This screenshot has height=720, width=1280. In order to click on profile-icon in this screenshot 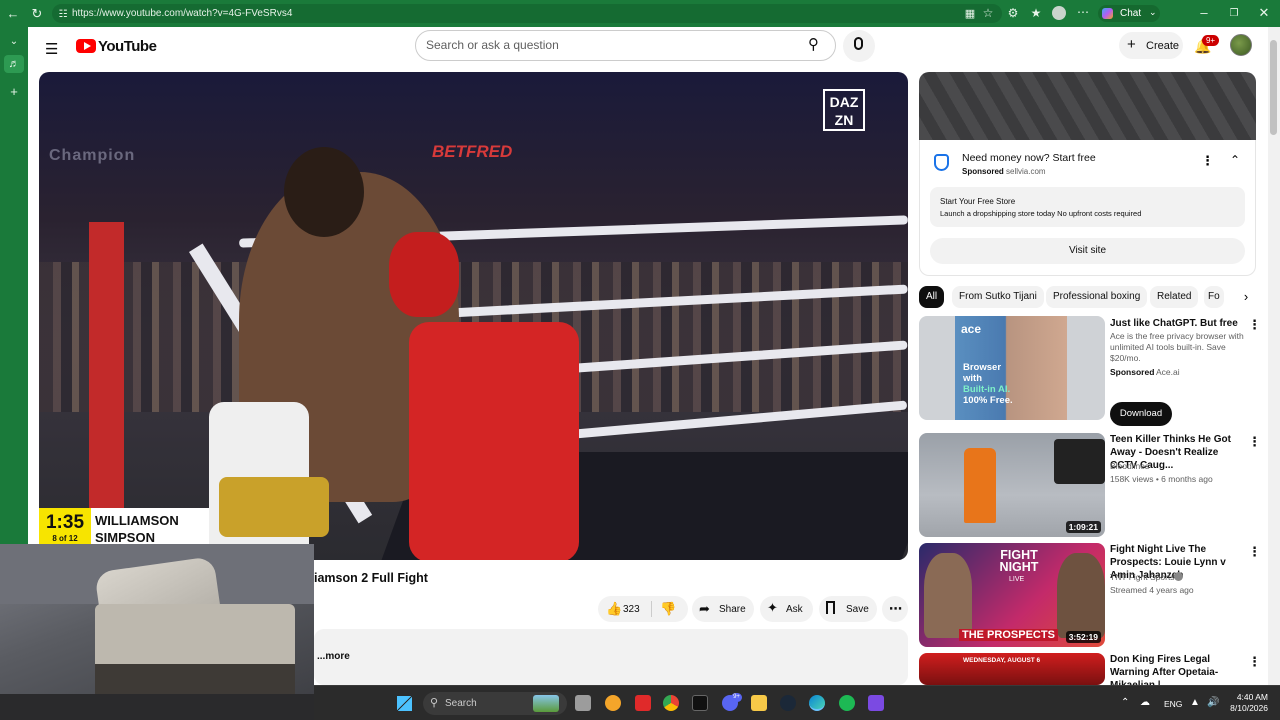, I will do `click(1059, 13)`.